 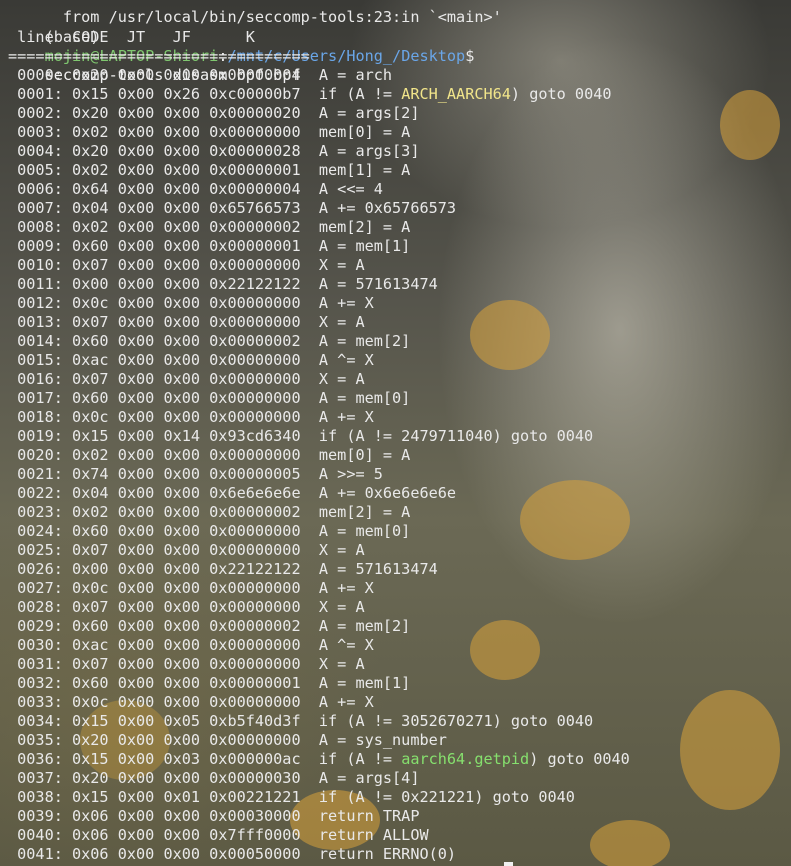 I want to click on disasm-row: 0006: 0x64 0x00 0x00 0x00000004 A <<= 4, so click(x=195, y=189).